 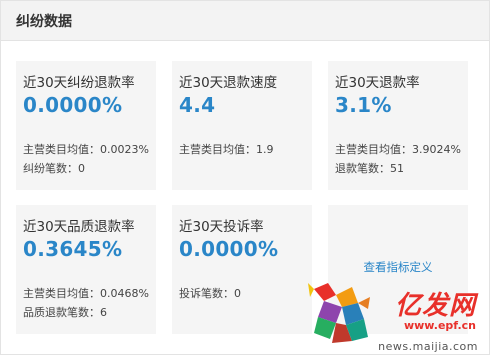 What do you see at coordinates (242, 125) in the screenshot?
I see `metric-card-refund-speed: 近30天退款速度 4.4 主营类目均值：1.9` at bounding box center [242, 125].